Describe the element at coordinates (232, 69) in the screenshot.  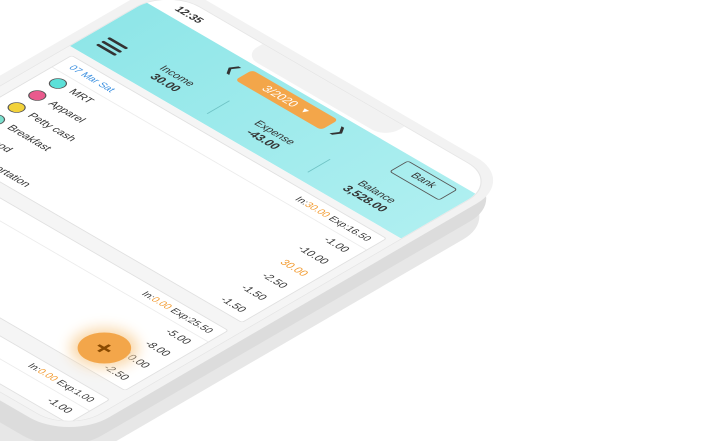
I see `prev-month-icon: ❮` at that location.